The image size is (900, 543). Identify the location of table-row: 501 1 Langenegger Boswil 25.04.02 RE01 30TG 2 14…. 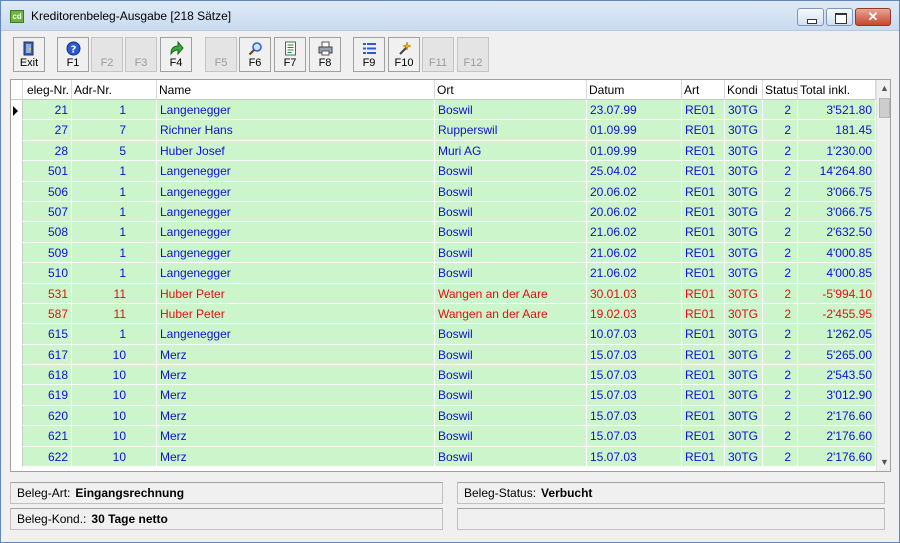
(443, 171).